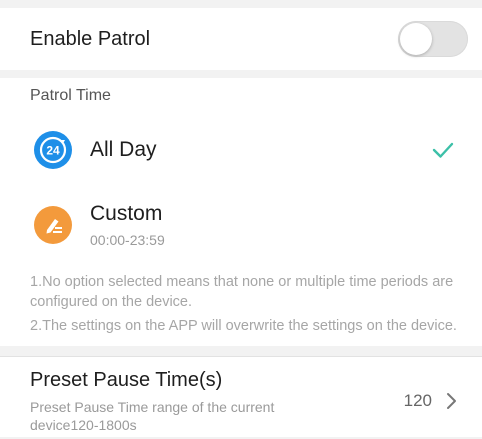 The image size is (482, 439). What do you see at coordinates (127, 240) in the screenshot?
I see `custom-time-range: 00:00-23:59` at bounding box center [127, 240].